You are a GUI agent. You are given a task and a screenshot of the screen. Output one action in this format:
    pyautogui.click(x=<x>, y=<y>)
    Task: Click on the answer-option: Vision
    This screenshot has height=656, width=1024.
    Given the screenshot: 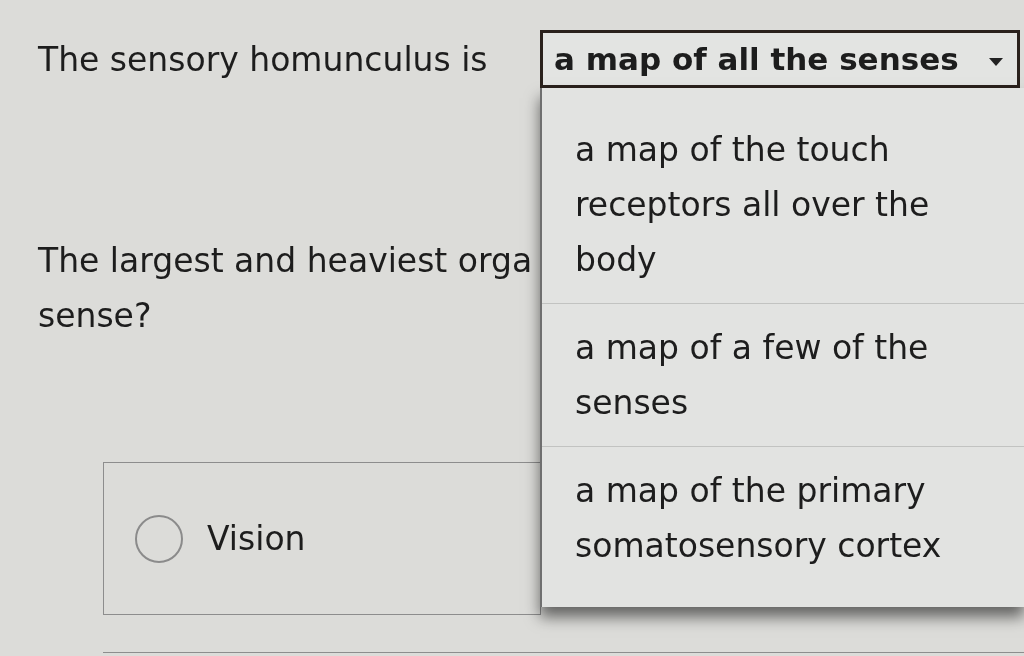 What is the action you would take?
    pyautogui.click(x=322, y=538)
    